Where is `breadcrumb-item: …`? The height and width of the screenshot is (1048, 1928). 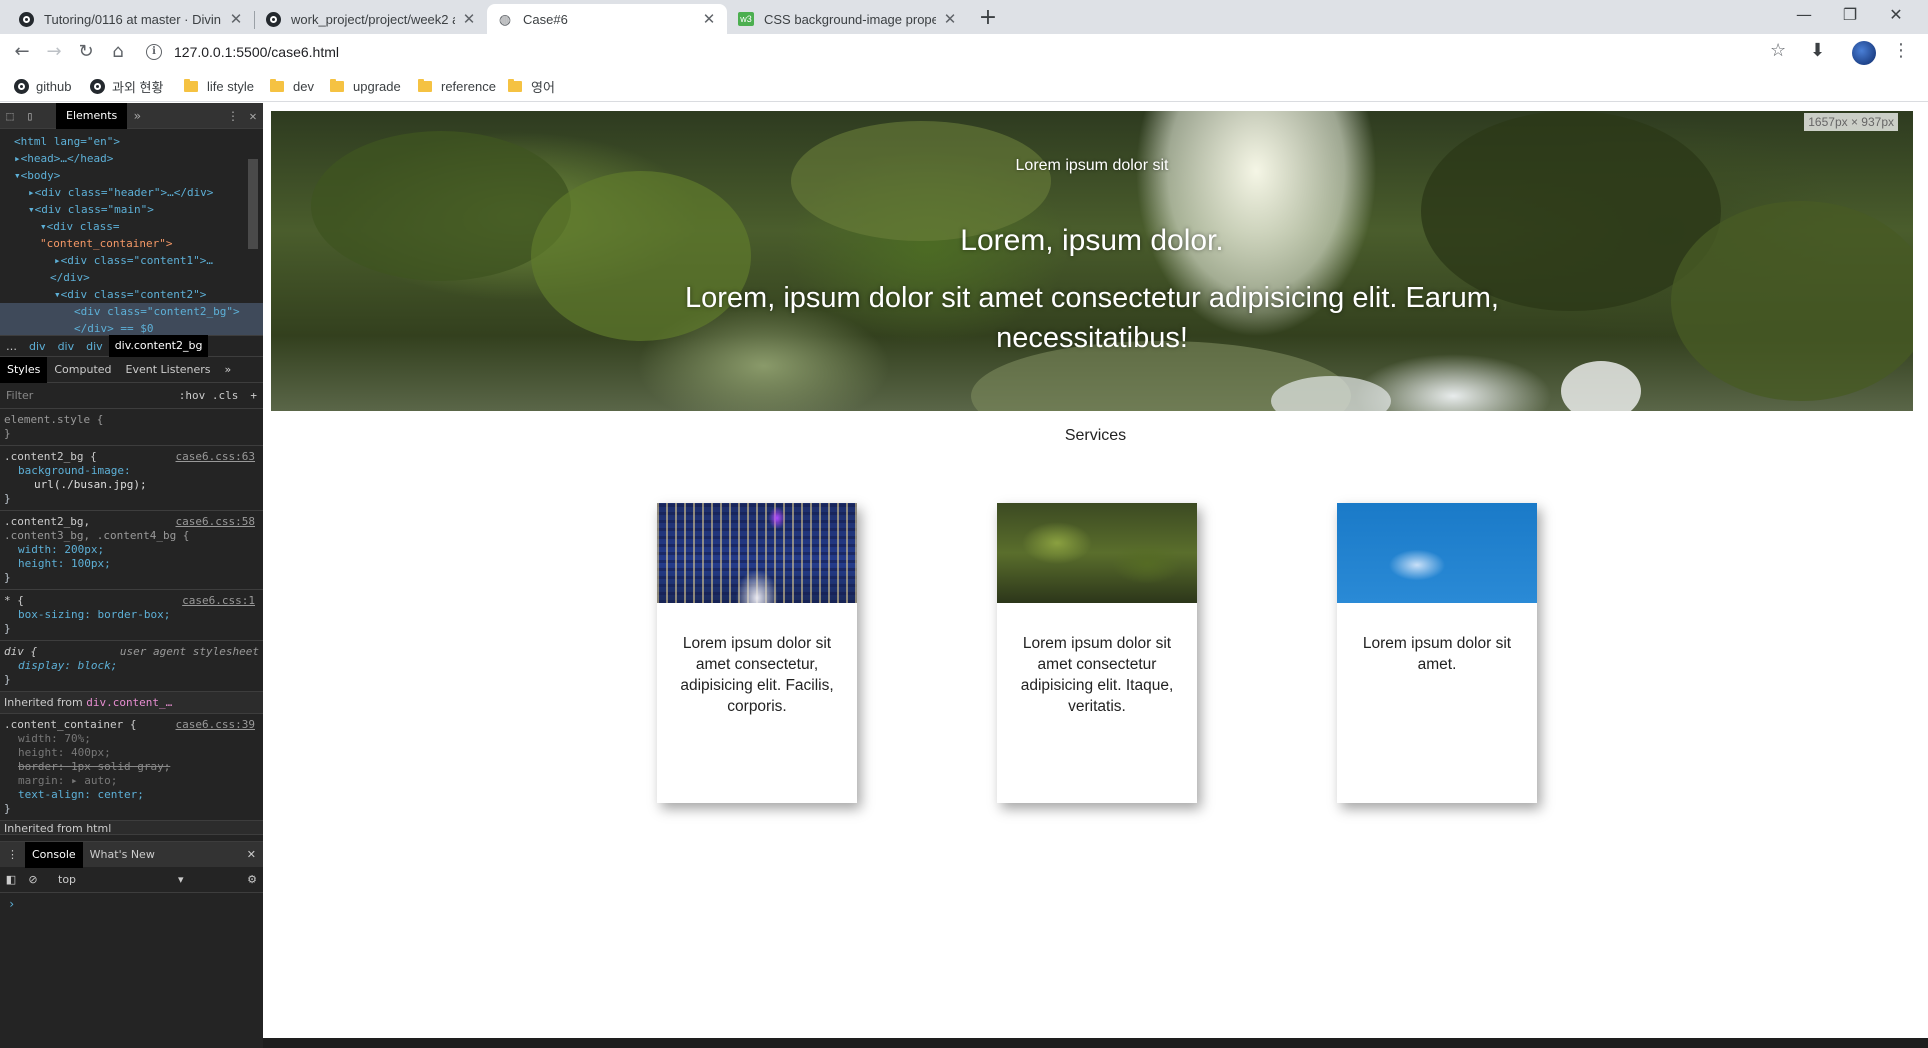 breadcrumb-item: … is located at coordinates (11, 346).